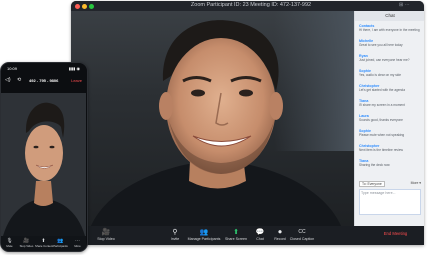  I want to click on end-meeting-button: End Meeting, so click(395, 233).